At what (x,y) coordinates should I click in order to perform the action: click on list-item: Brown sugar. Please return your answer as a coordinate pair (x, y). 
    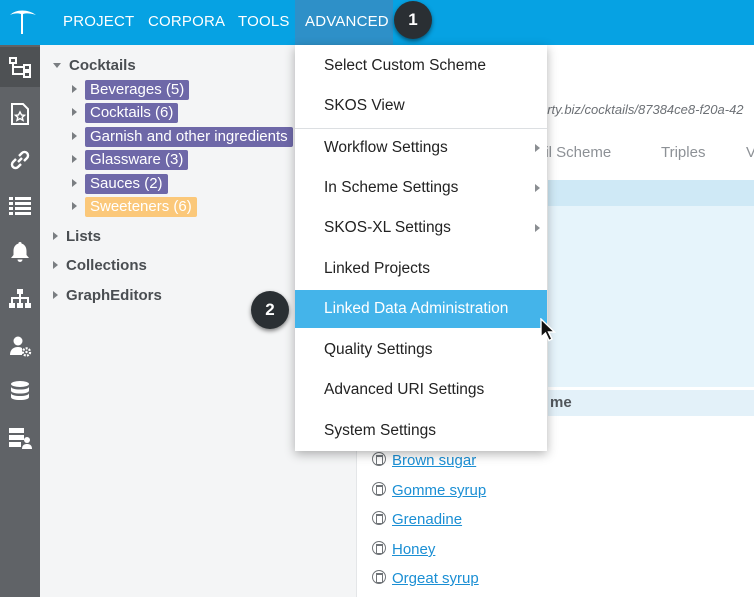
    Looking at the image, I should click on (424, 462).